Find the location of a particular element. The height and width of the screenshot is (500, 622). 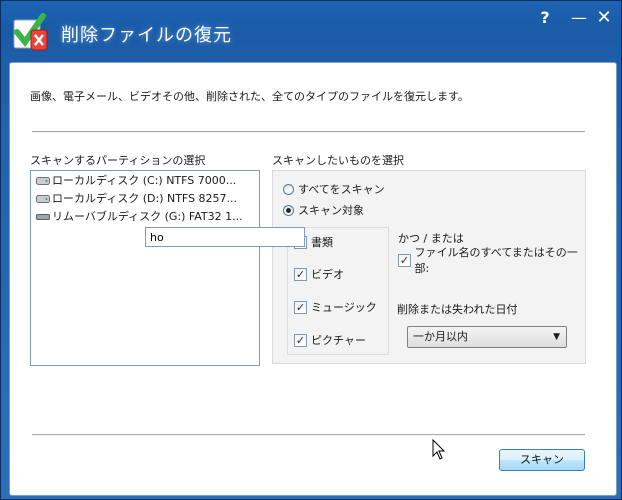

checkbox-filename: ファイル名のすべてまたはその一部: is located at coordinates (491, 260).